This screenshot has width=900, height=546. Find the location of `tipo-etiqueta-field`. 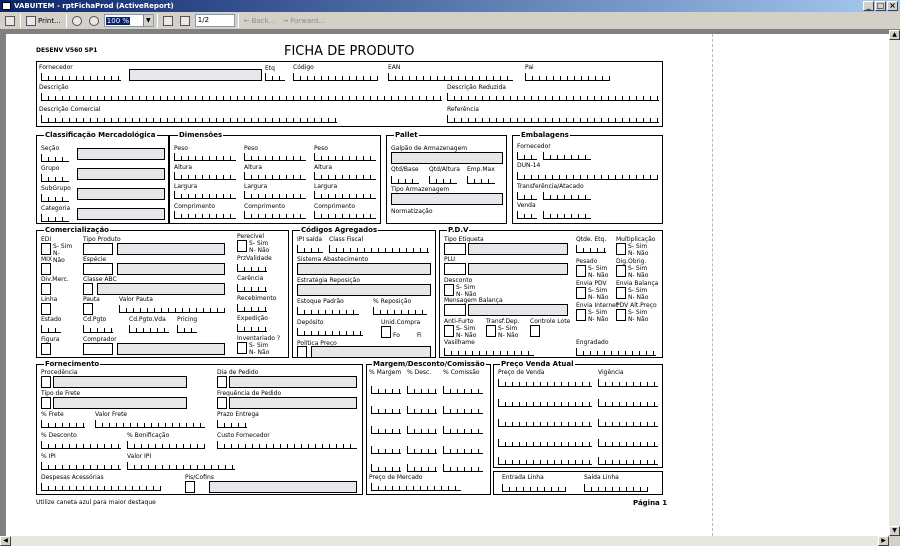

tipo-etiqueta-field is located at coordinates (455, 249).